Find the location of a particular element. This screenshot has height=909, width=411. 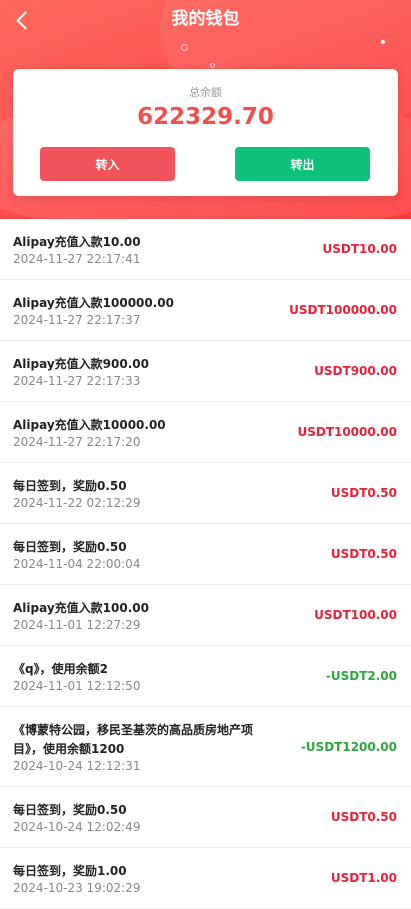

transaction-title: 每日签到，奖励1.00 is located at coordinates (70, 871).